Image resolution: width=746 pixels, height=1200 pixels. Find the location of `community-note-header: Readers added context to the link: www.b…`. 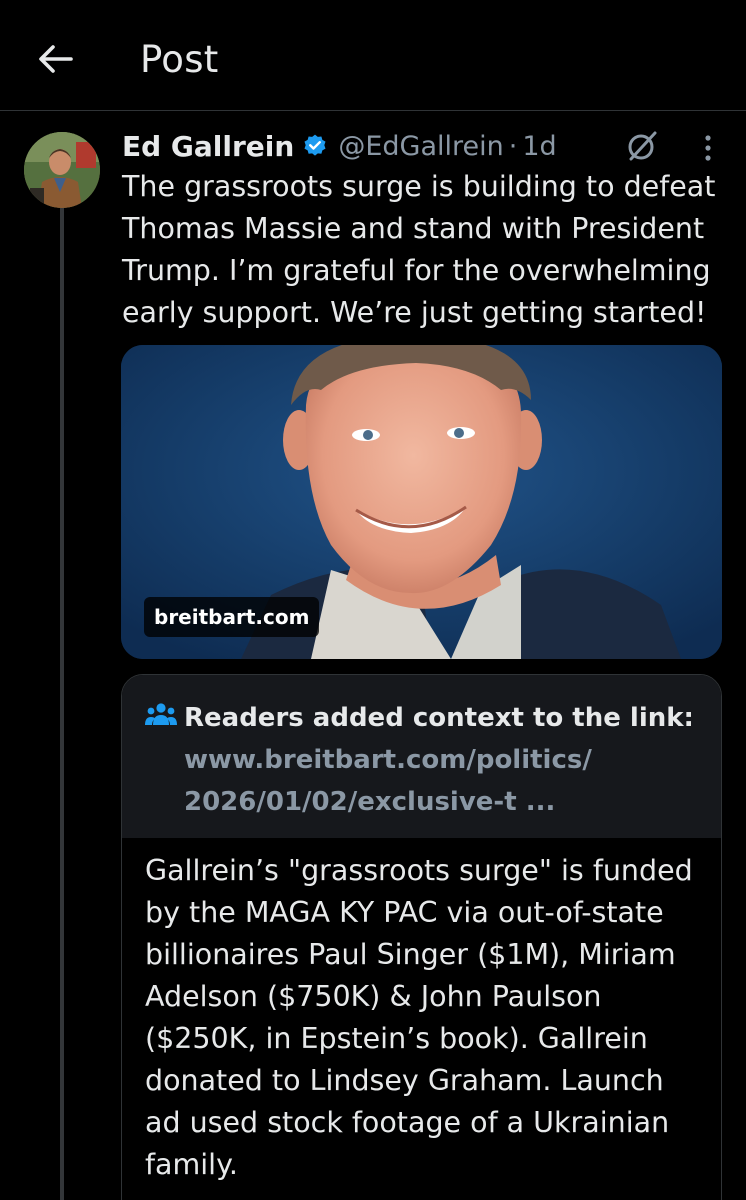

community-note-header: Readers added context to the link: www.b… is located at coordinates (421, 756).